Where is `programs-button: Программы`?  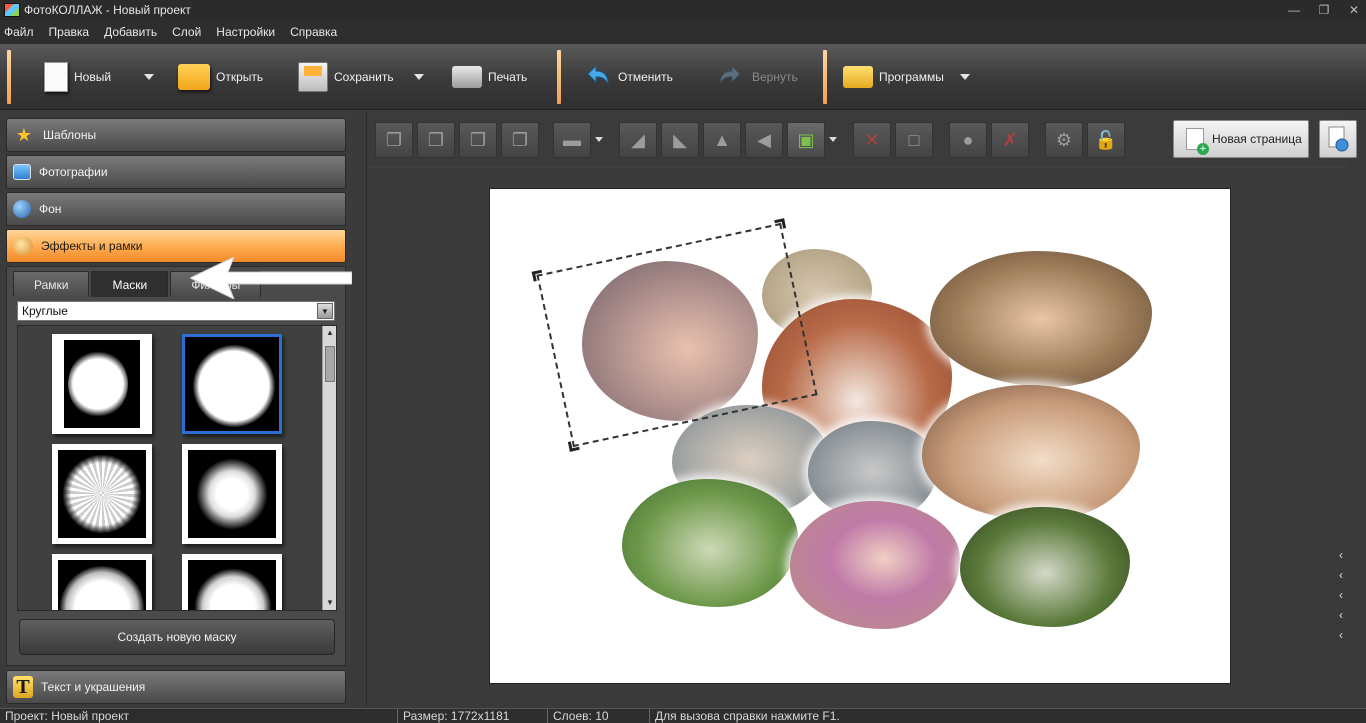
programs-button: Программы is located at coordinates (893, 77).